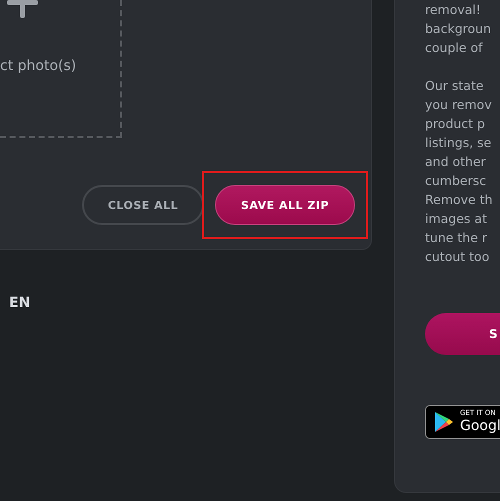  I want to click on badge-name: Googl, so click(480, 426).